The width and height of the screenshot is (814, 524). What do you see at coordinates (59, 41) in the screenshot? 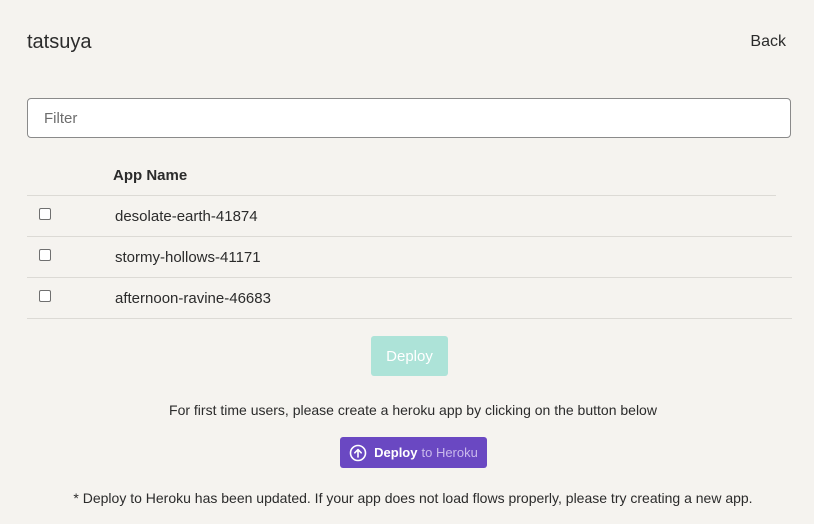
I see `user-name: tatsuya` at bounding box center [59, 41].